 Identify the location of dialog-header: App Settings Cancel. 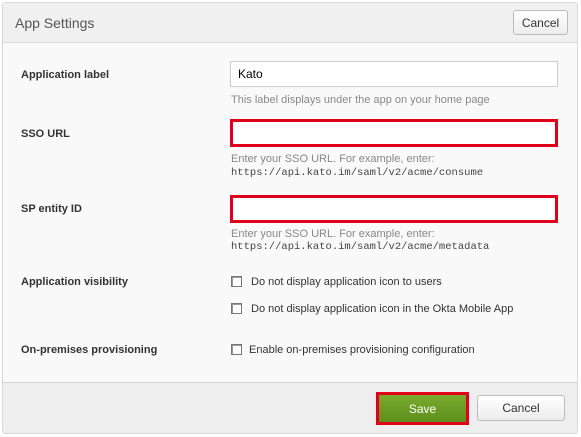
(290, 23).